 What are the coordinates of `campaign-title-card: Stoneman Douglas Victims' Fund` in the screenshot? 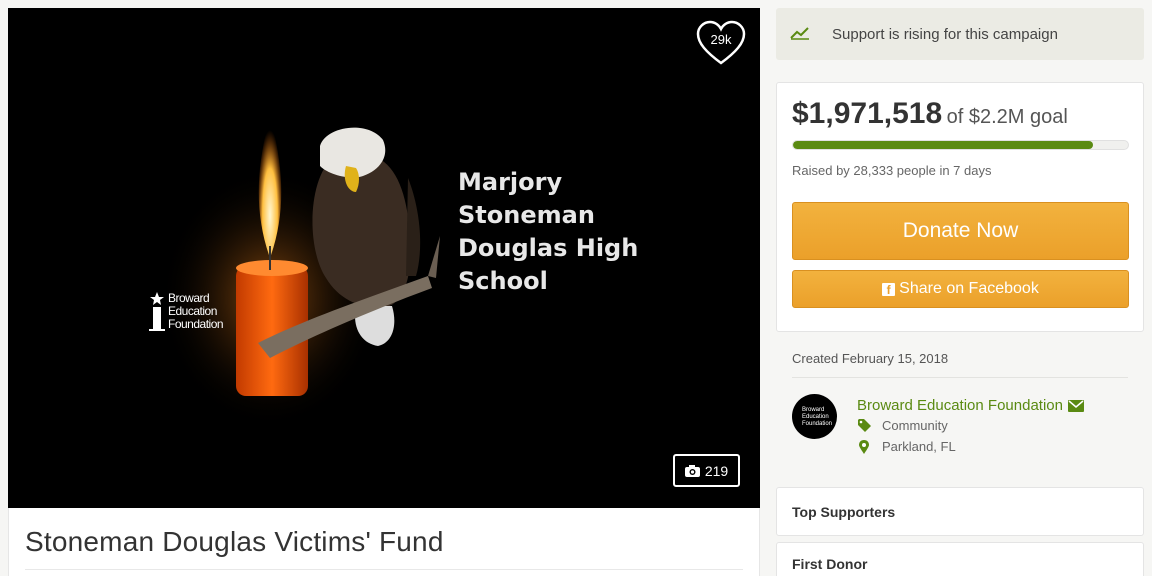 It's located at (384, 542).